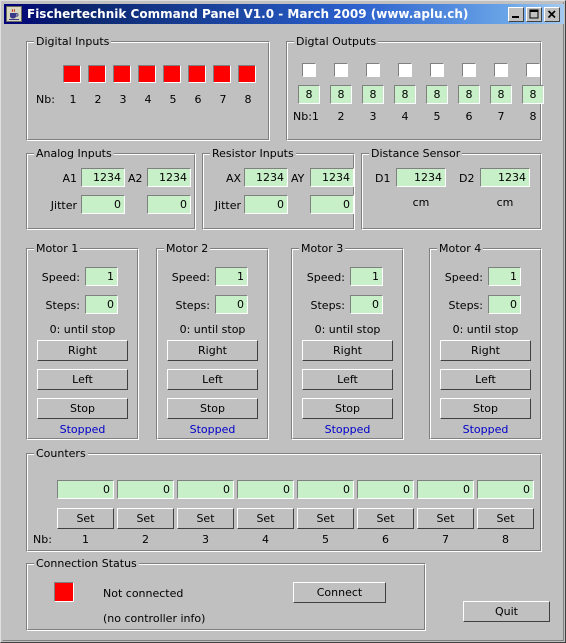 The height and width of the screenshot is (643, 566). What do you see at coordinates (85, 518) in the screenshot?
I see `counter-set-button-1: Set` at bounding box center [85, 518].